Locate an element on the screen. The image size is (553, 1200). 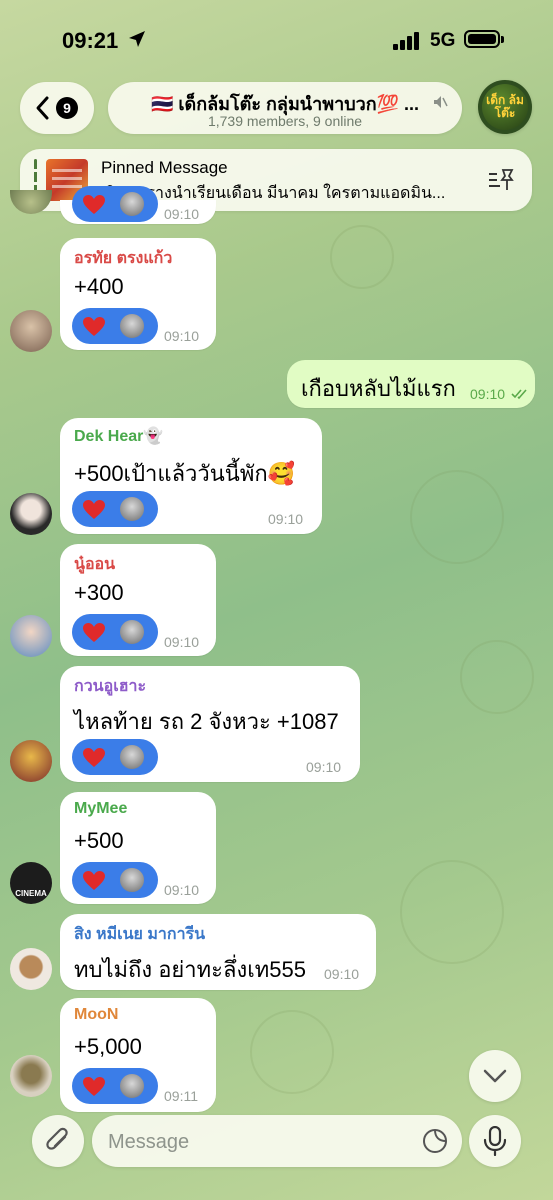
message-text: +300 is located at coordinates (99, 592).